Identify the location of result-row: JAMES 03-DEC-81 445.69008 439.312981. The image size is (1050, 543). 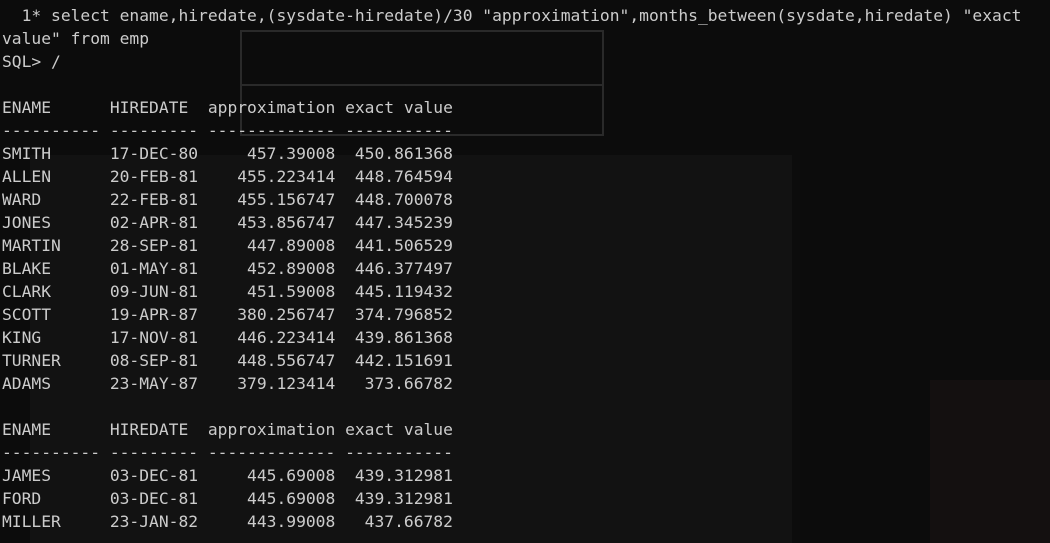
(227, 475).